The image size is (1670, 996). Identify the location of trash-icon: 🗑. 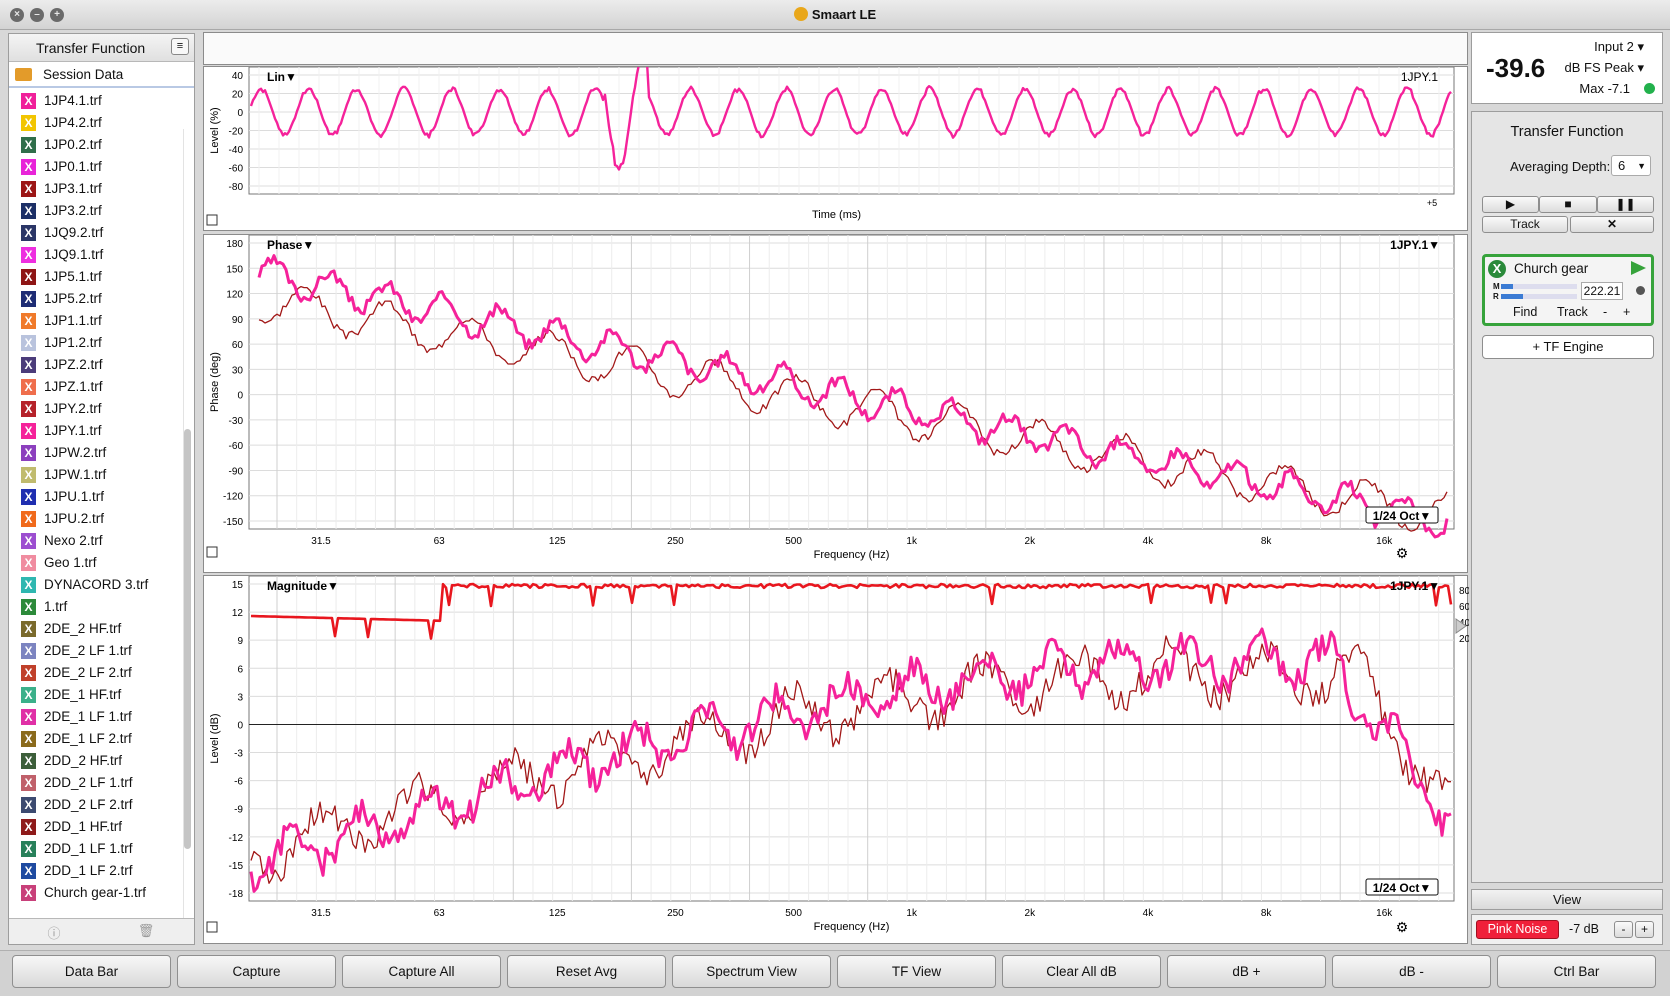
(146, 931).